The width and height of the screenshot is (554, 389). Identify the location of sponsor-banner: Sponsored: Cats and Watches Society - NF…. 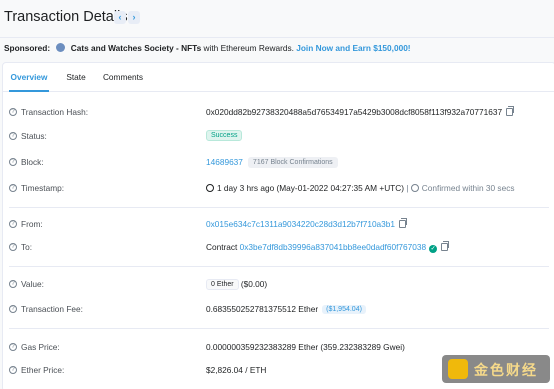
(277, 48).